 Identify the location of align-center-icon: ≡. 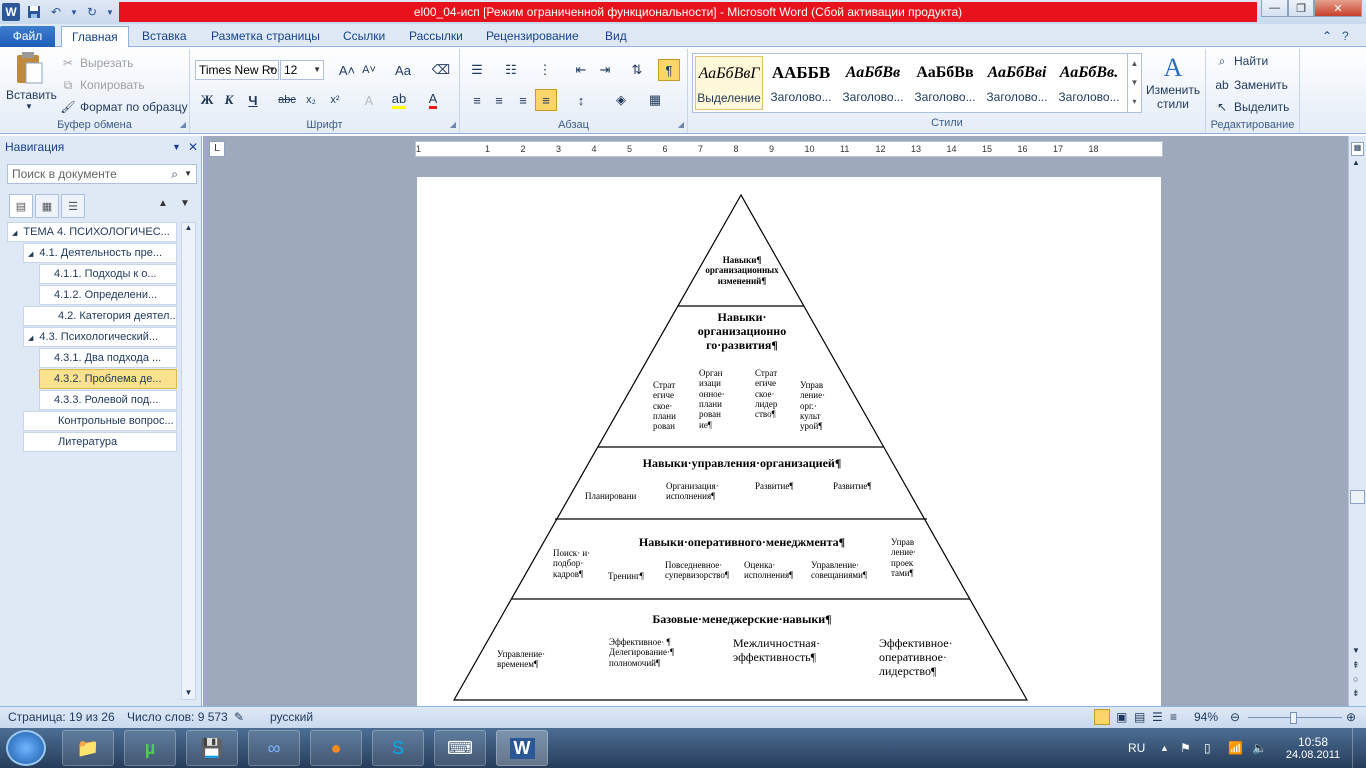
(499, 100).